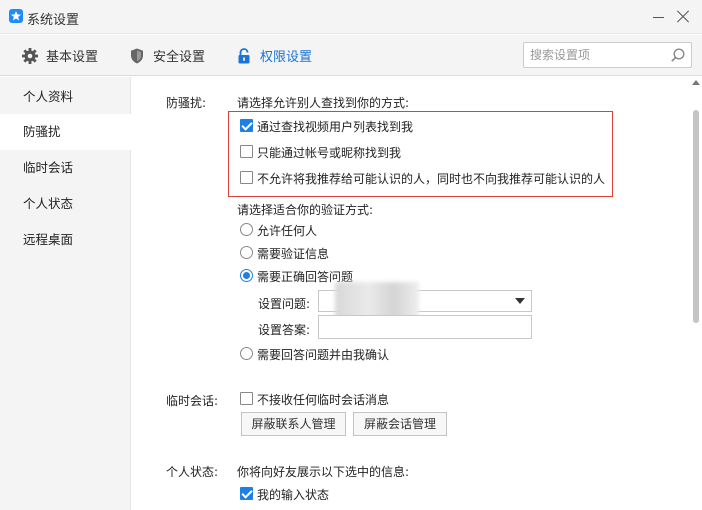  Describe the element at coordinates (335, 127) in the screenshot. I see `find-option-label: 通过查找视频用户列表找到我` at that location.